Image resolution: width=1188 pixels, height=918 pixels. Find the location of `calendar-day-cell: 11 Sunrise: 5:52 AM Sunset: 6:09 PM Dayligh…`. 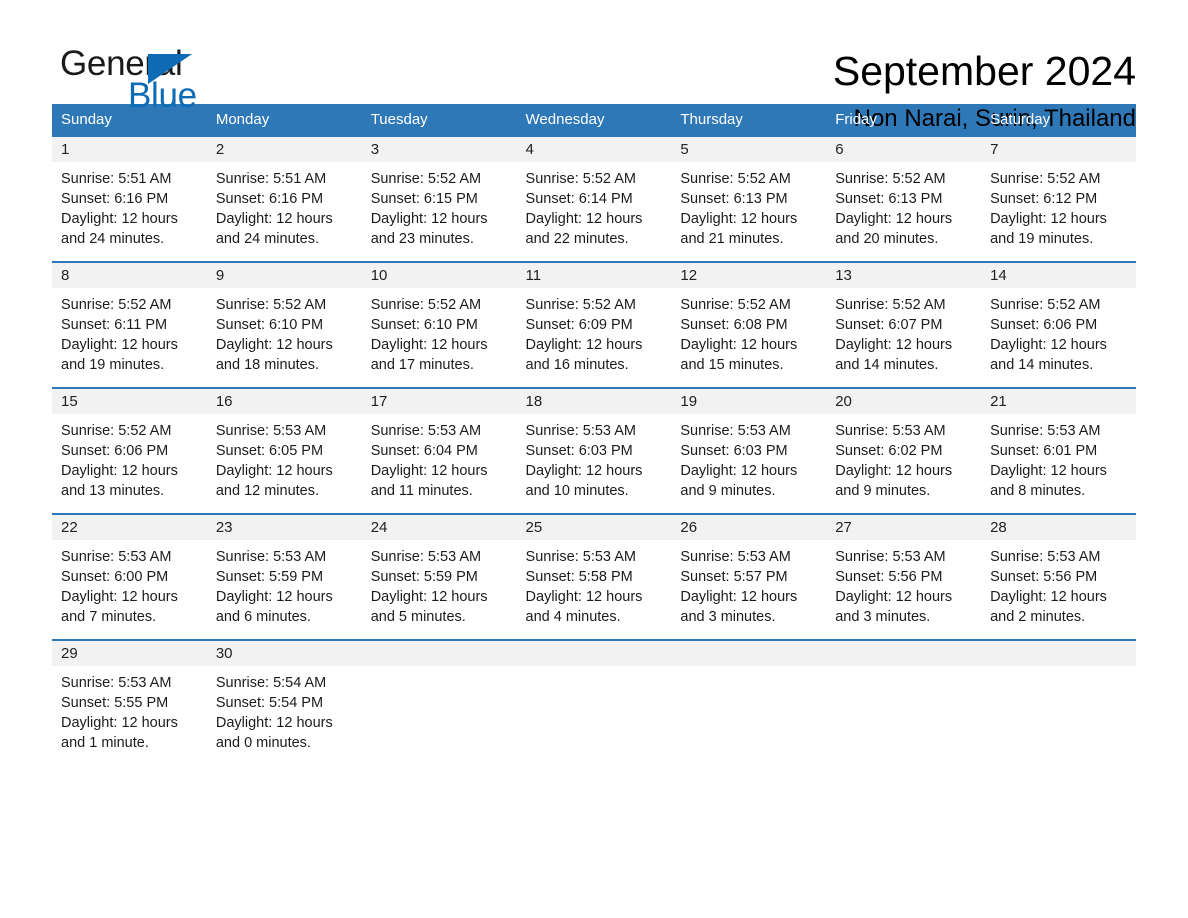

calendar-day-cell: 11 Sunrise: 5:52 AM Sunset: 6:09 PM Dayligh… is located at coordinates (594, 324).